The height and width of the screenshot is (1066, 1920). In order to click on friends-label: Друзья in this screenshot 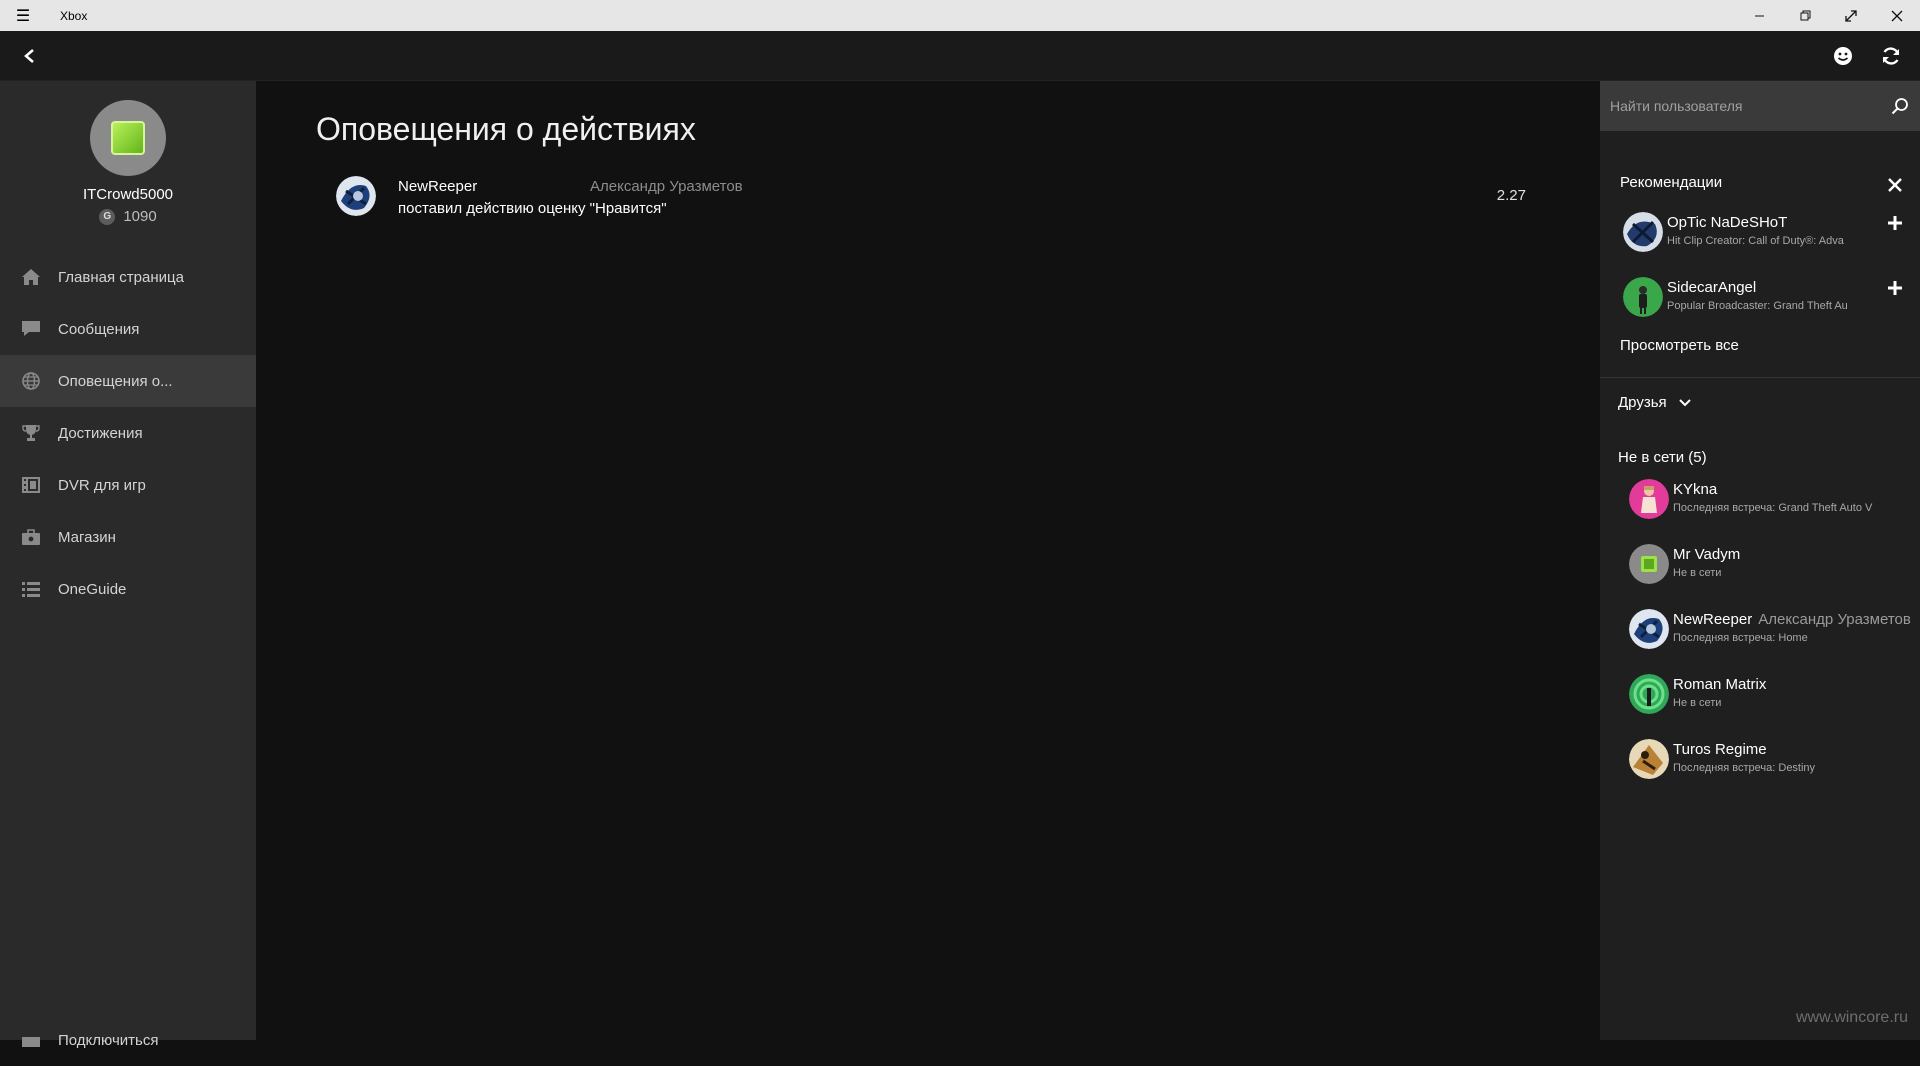, I will do `click(1642, 402)`.